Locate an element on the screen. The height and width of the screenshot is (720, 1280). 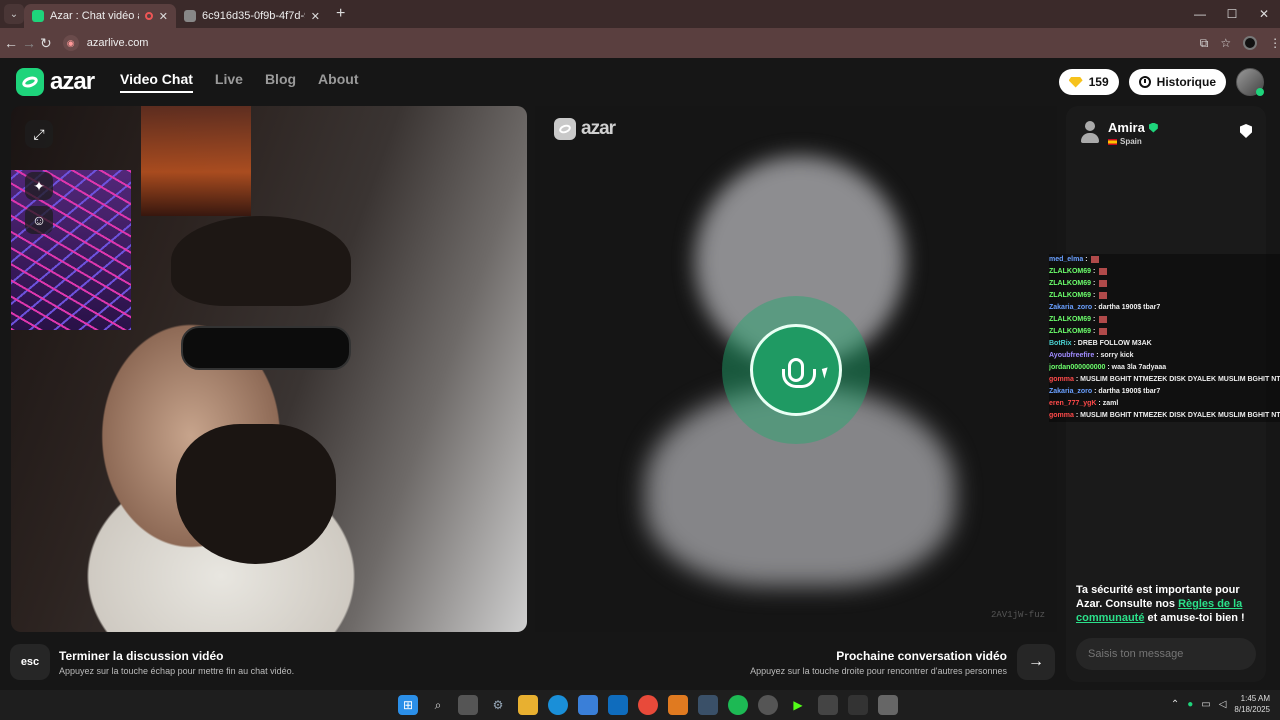
kick-icon: ▶ is located at coordinates (798, 705).